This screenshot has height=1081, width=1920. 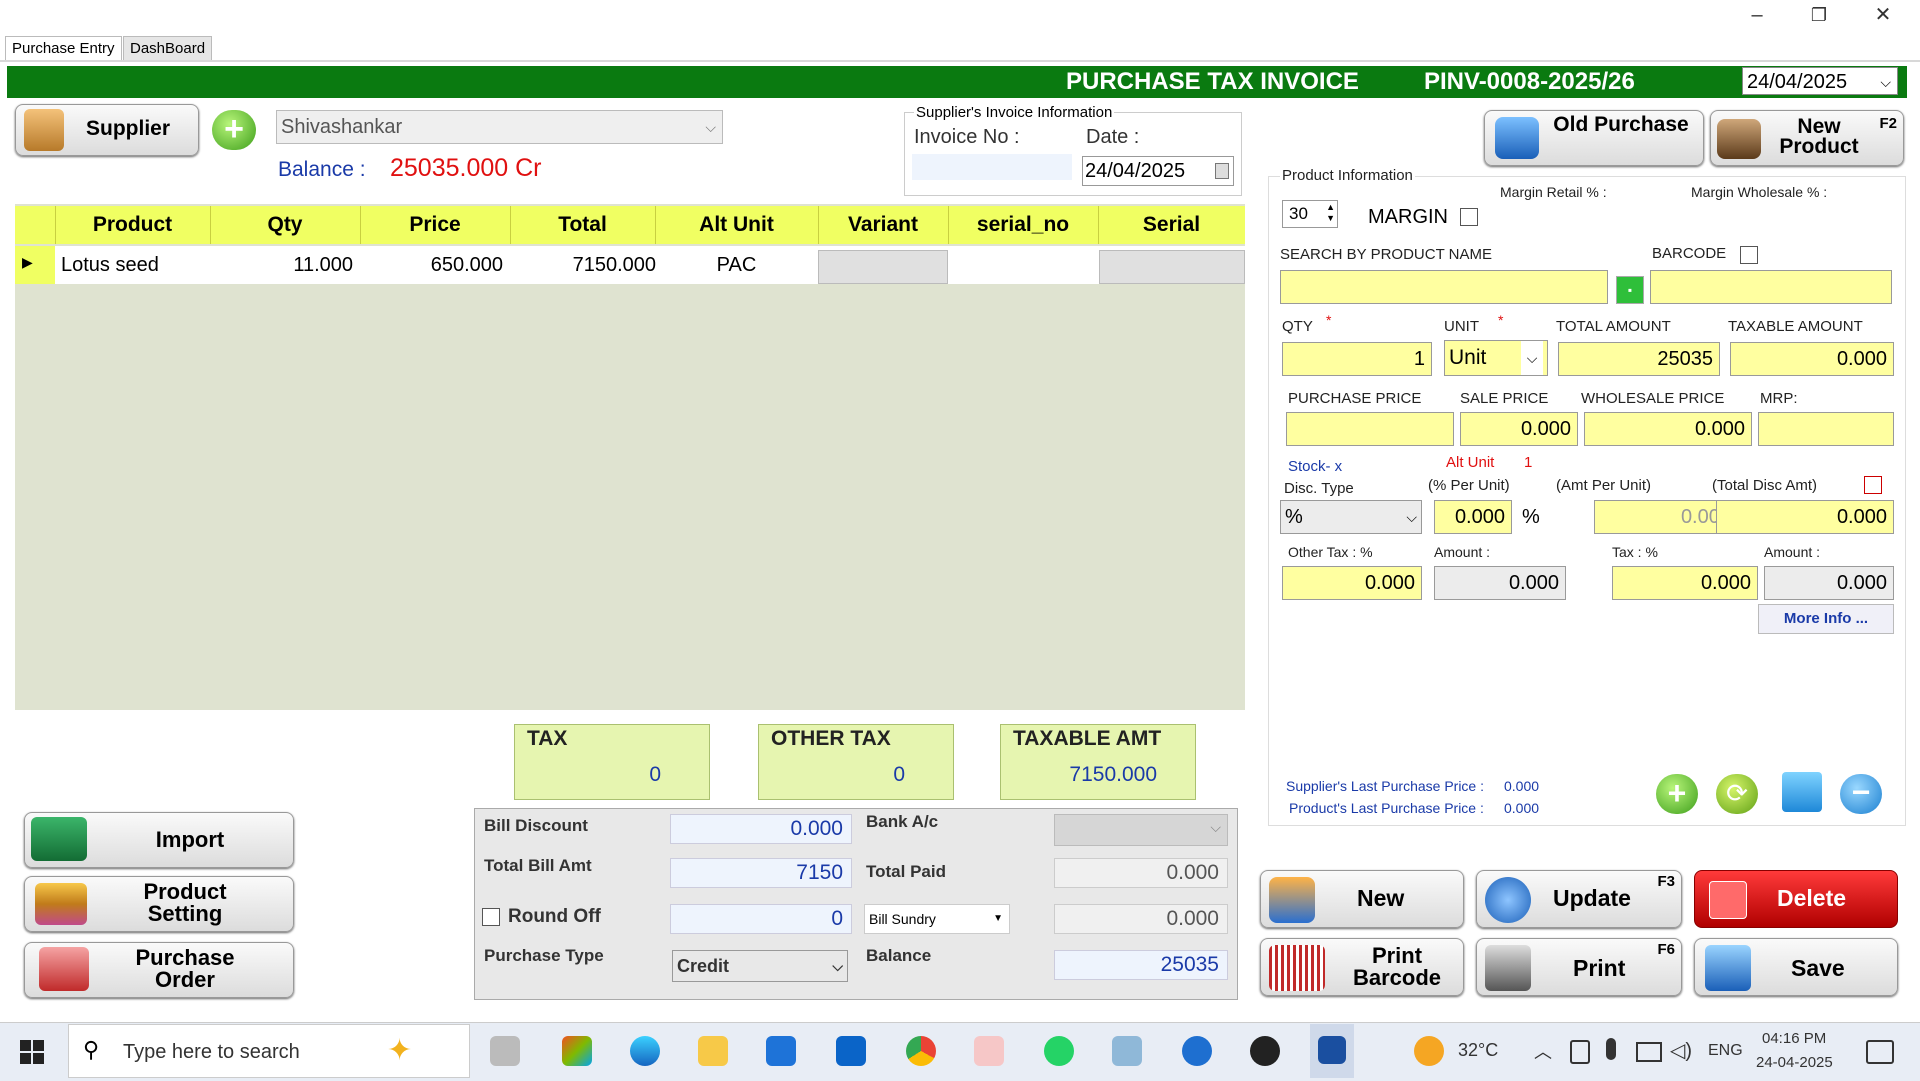 I want to click on clock-date: 24-04-2025, so click(x=1794, y=1062).